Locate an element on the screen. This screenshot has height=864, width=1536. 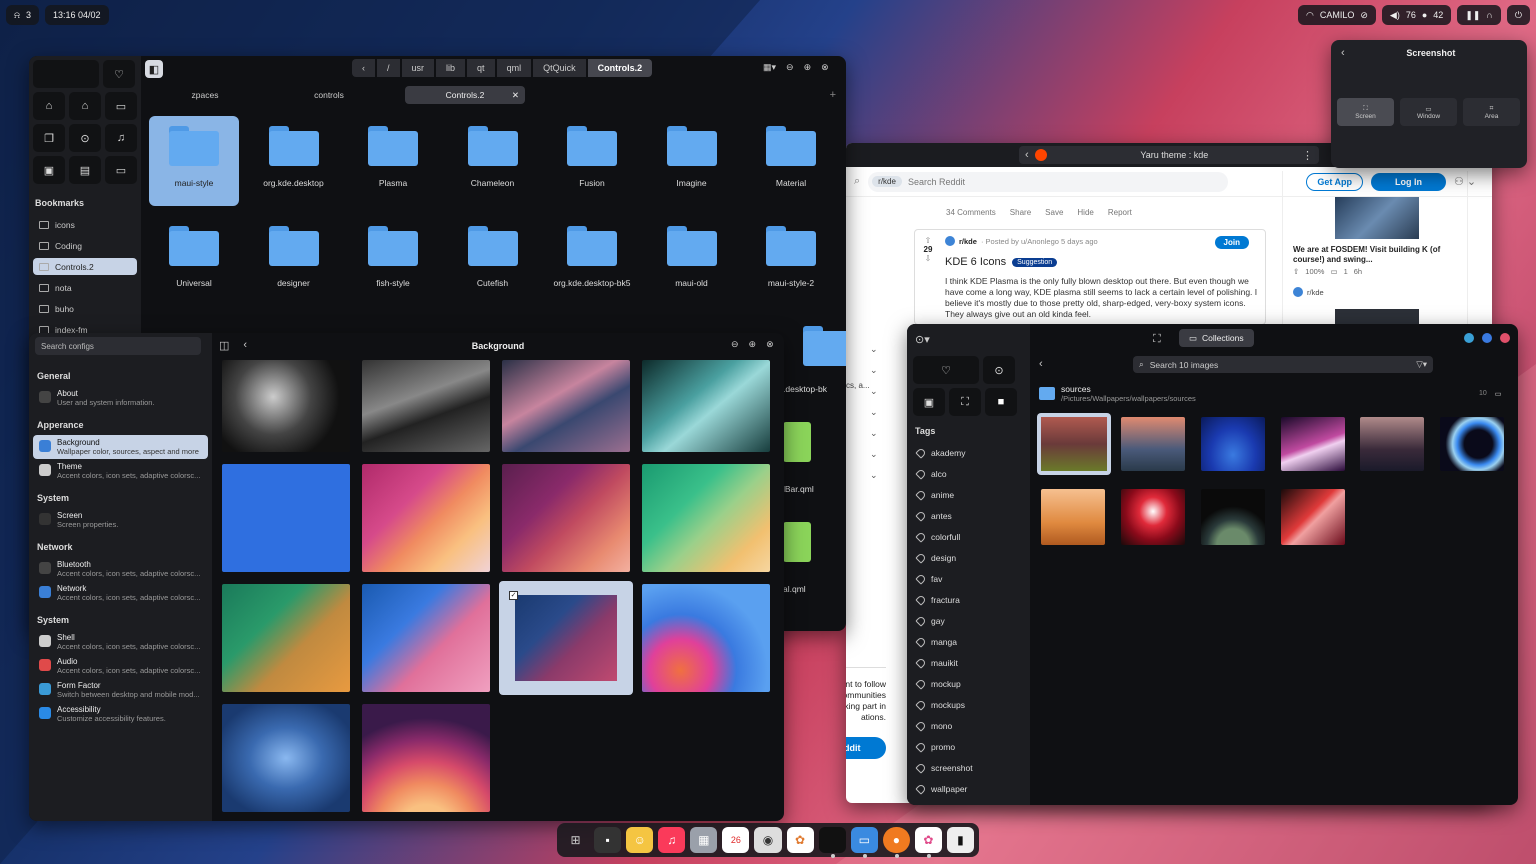
screenshot-icon: ⛶ is located at coordinates (1157, 339).